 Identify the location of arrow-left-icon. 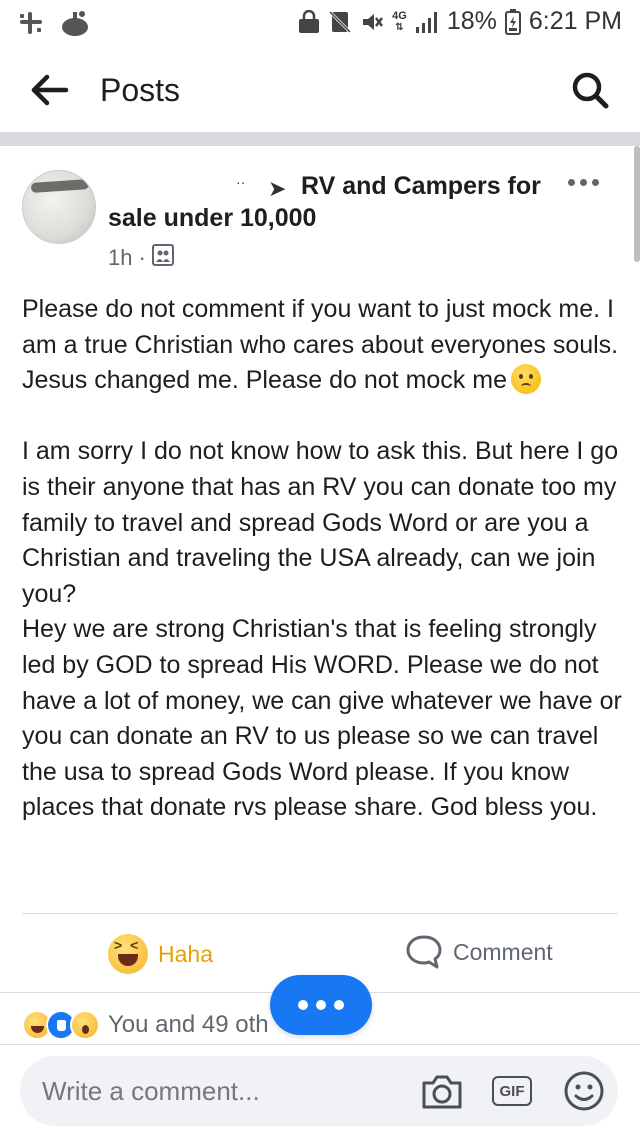
(50, 90).